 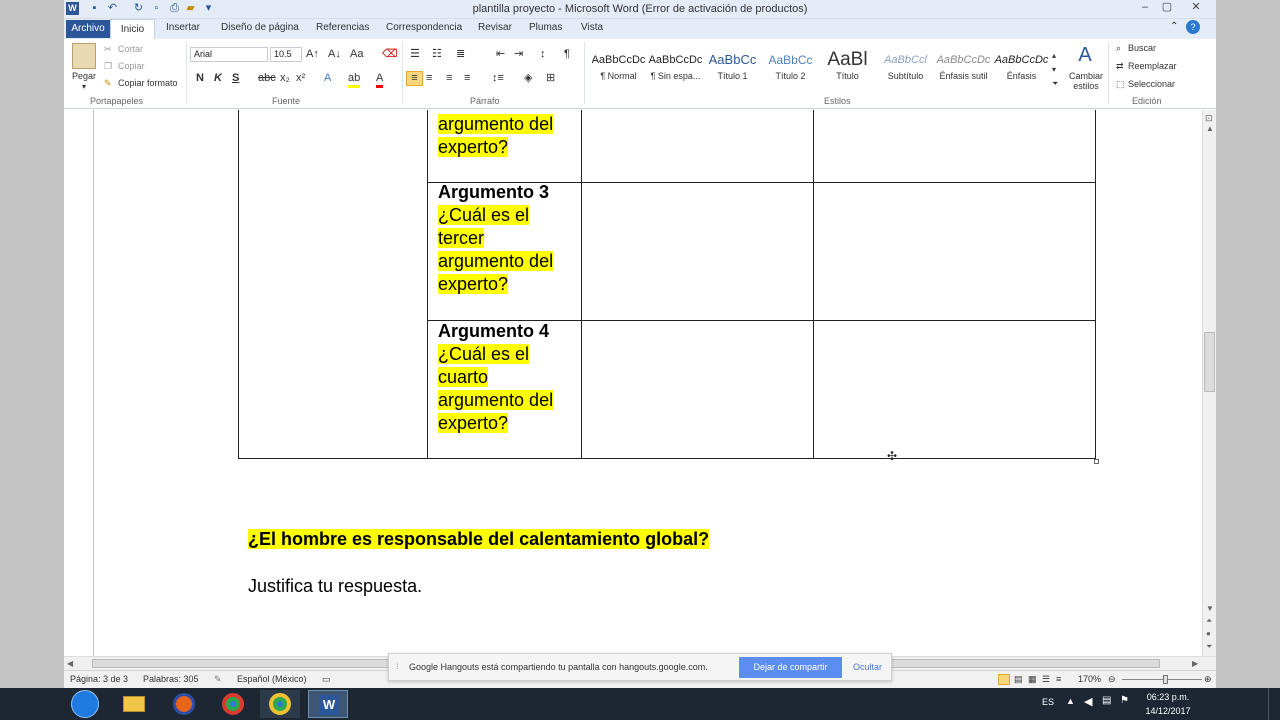 I want to click on word-count: Palabras: 305, so click(x=171, y=679).